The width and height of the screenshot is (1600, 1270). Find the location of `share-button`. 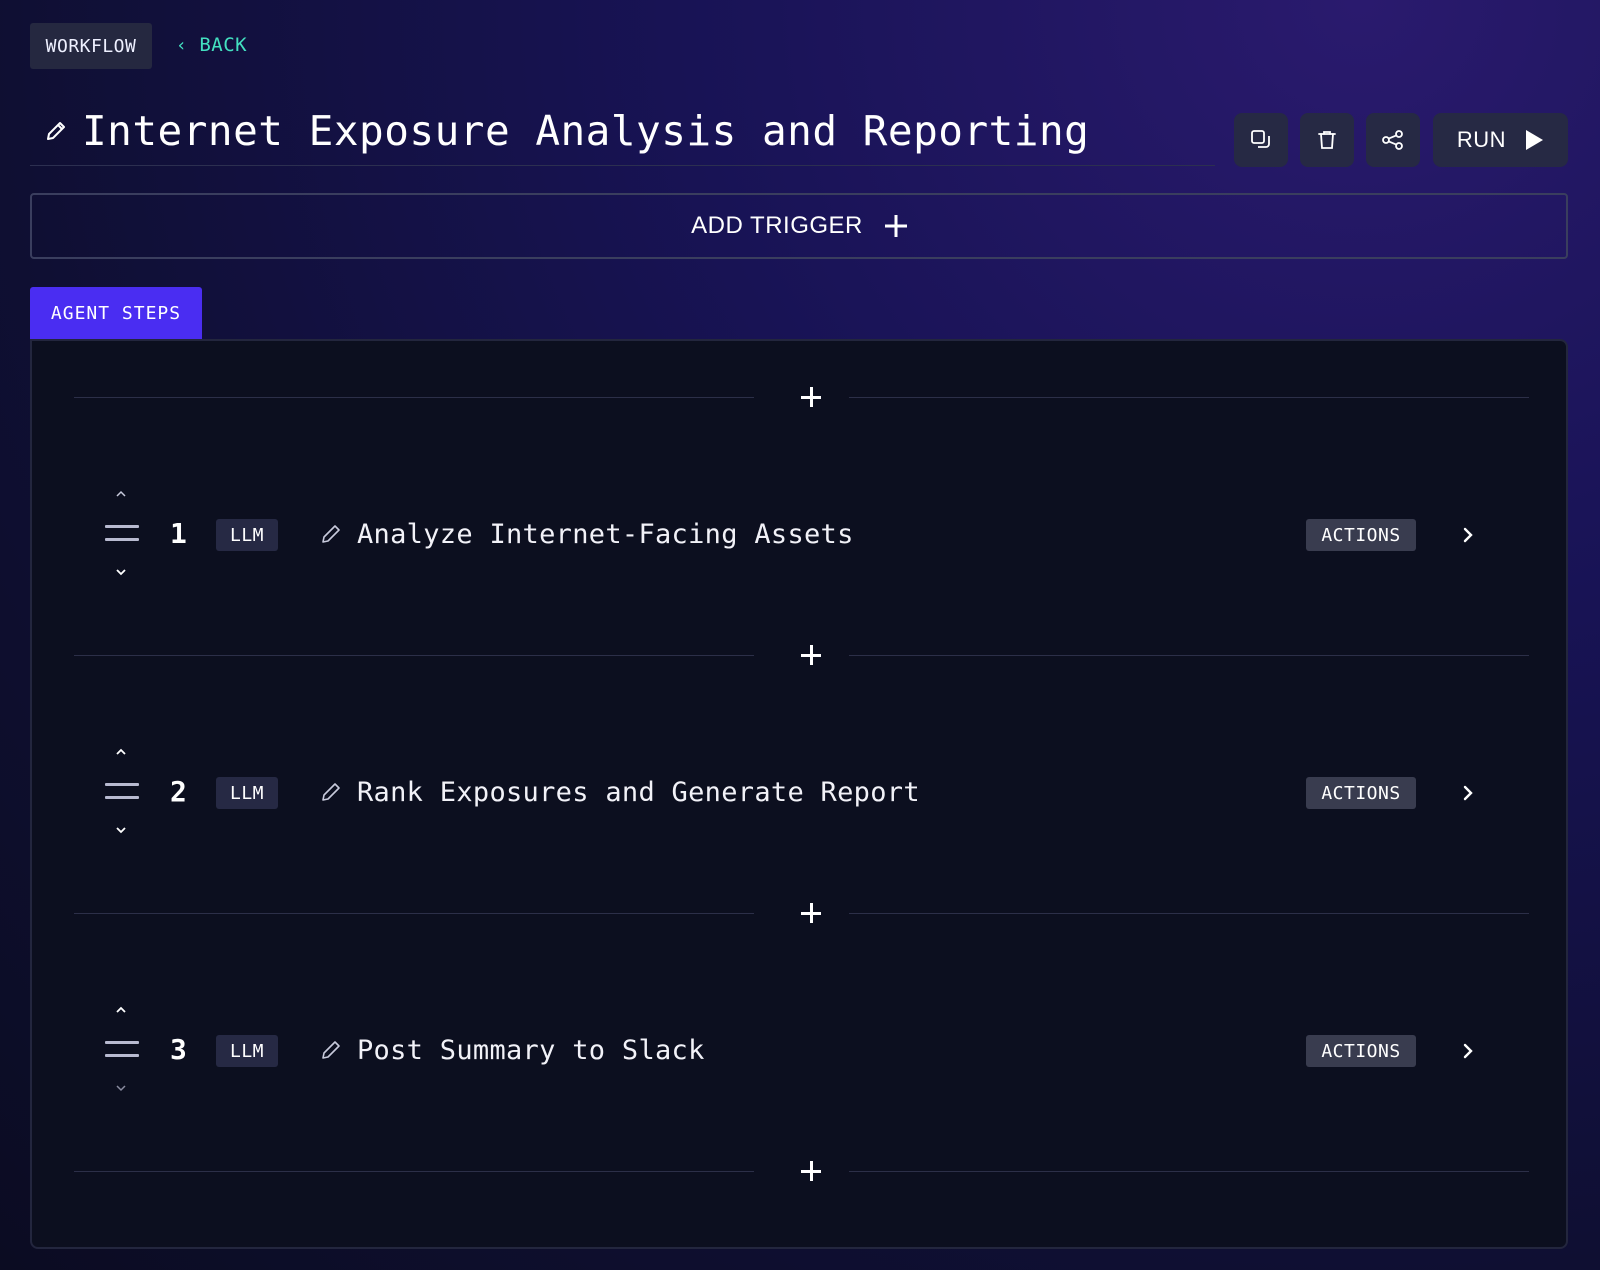

share-button is located at coordinates (1393, 140).